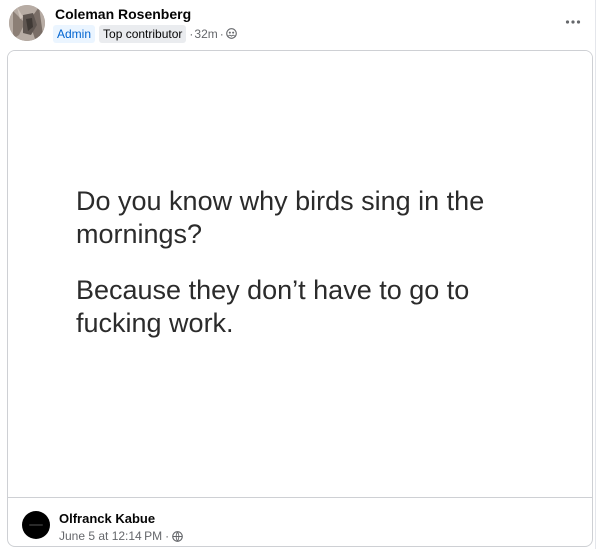  What do you see at coordinates (155, 323) in the screenshot?
I see `meme-line-4: fucking work.` at bounding box center [155, 323].